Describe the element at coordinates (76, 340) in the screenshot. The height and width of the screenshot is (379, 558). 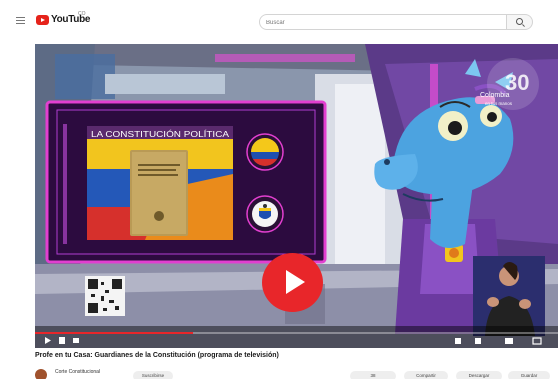
I see `volume-icon` at that location.